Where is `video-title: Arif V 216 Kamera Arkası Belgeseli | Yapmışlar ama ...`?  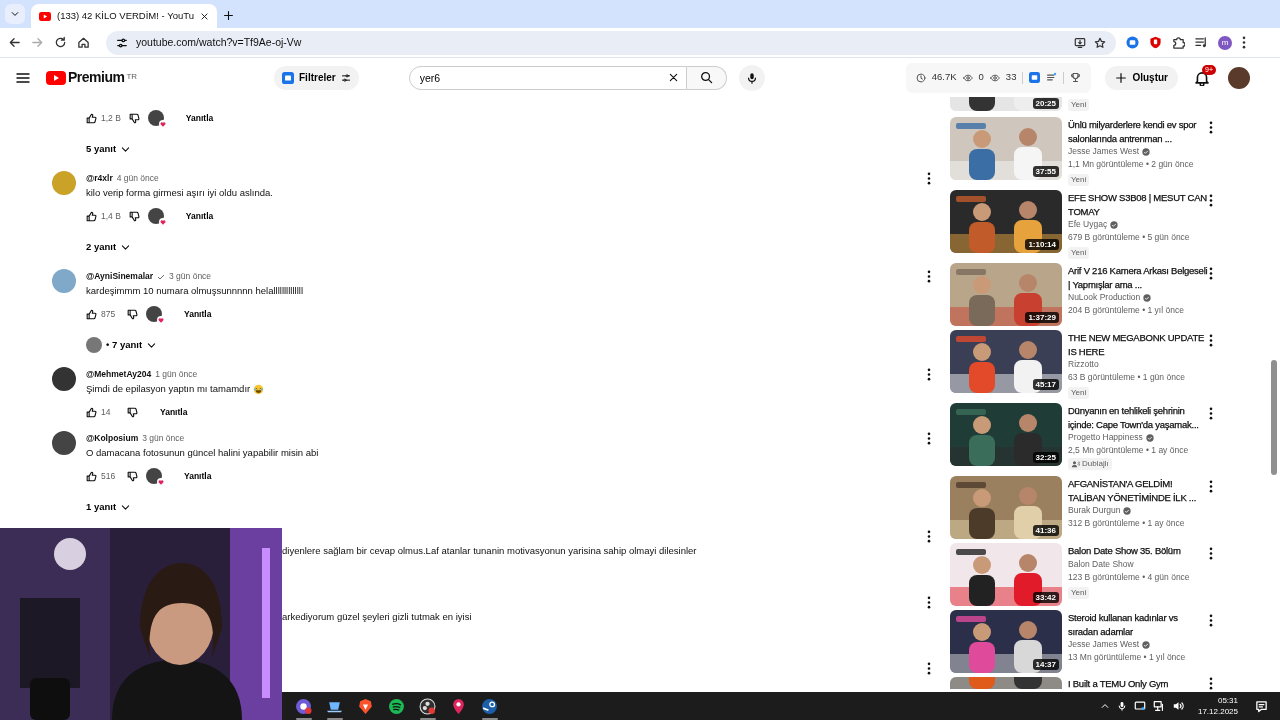 video-title: Arif V 216 Kamera Arkası Belgeseli | Yapmışlar ama ... is located at coordinates (1138, 277).